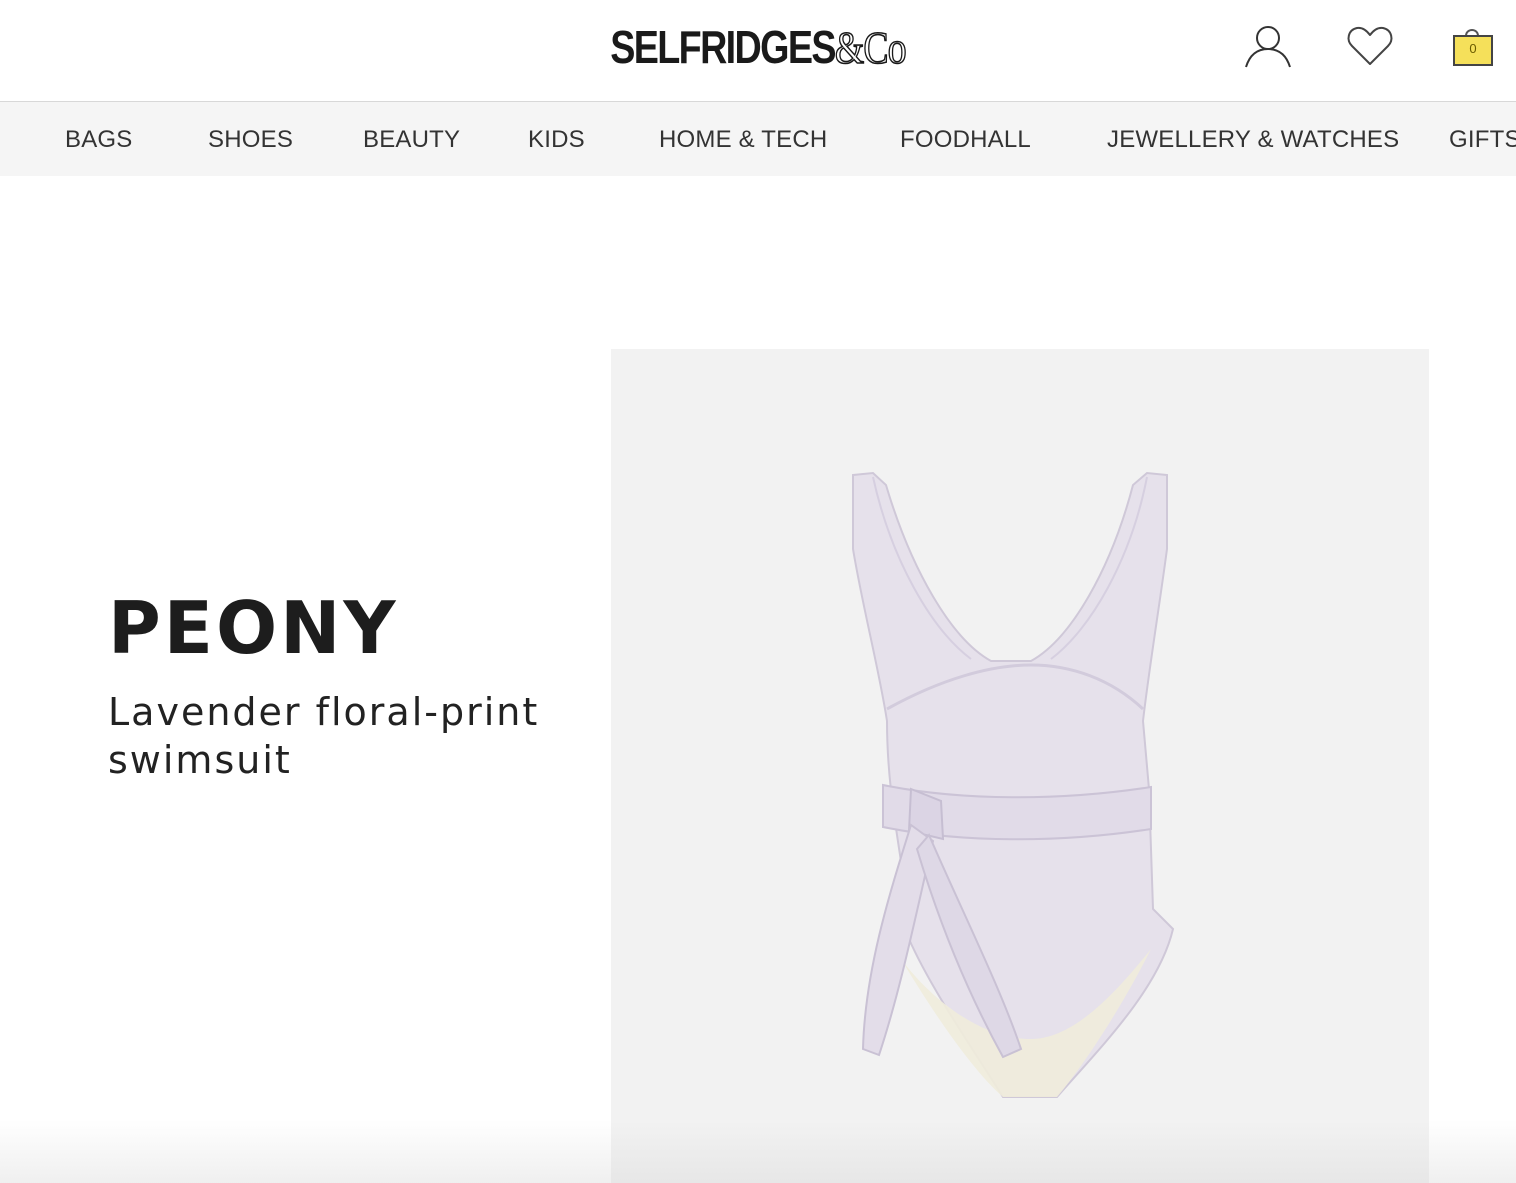  Describe the element at coordinates (1253, 140) in the screenshot. I see `nav-item-jewellery-watches: JEWELLERY & WATCHES` at that location.